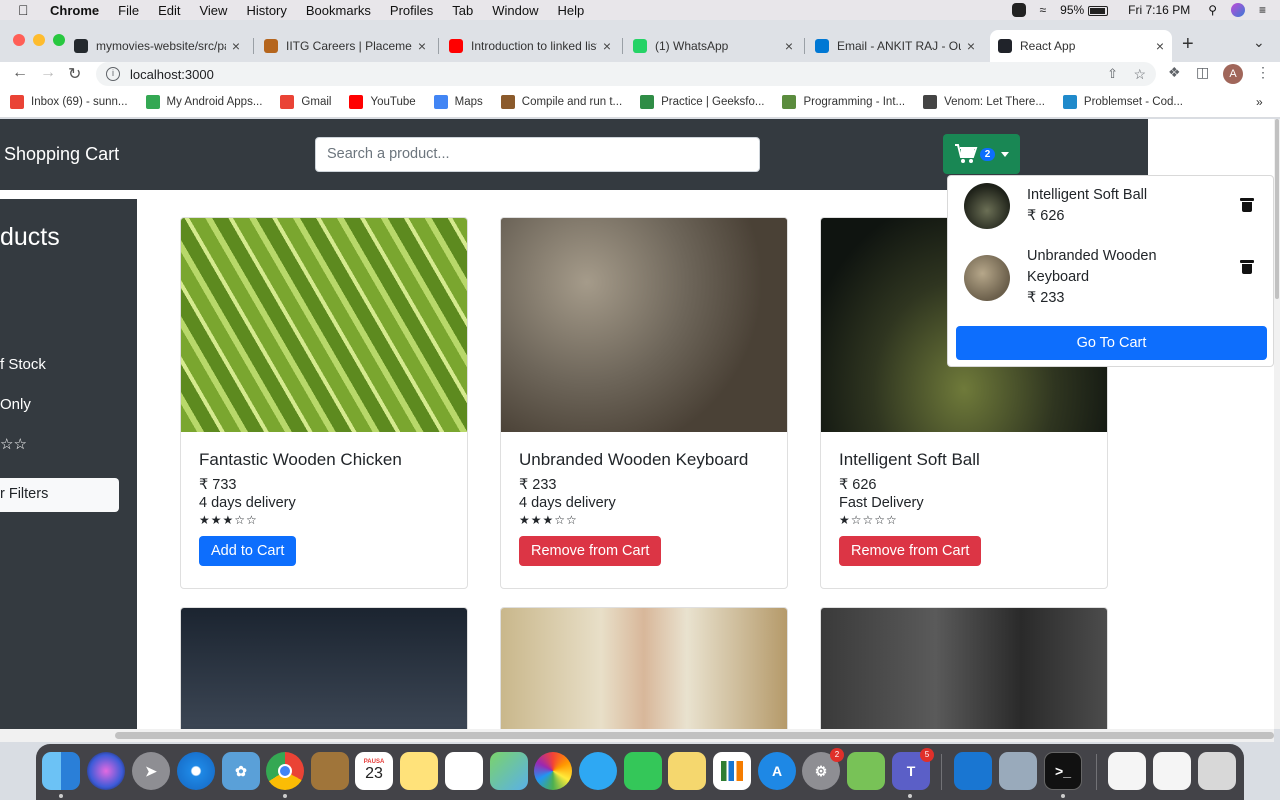 The image size is (1280, 800). I want to click on photos-icon, so click(553, 771).